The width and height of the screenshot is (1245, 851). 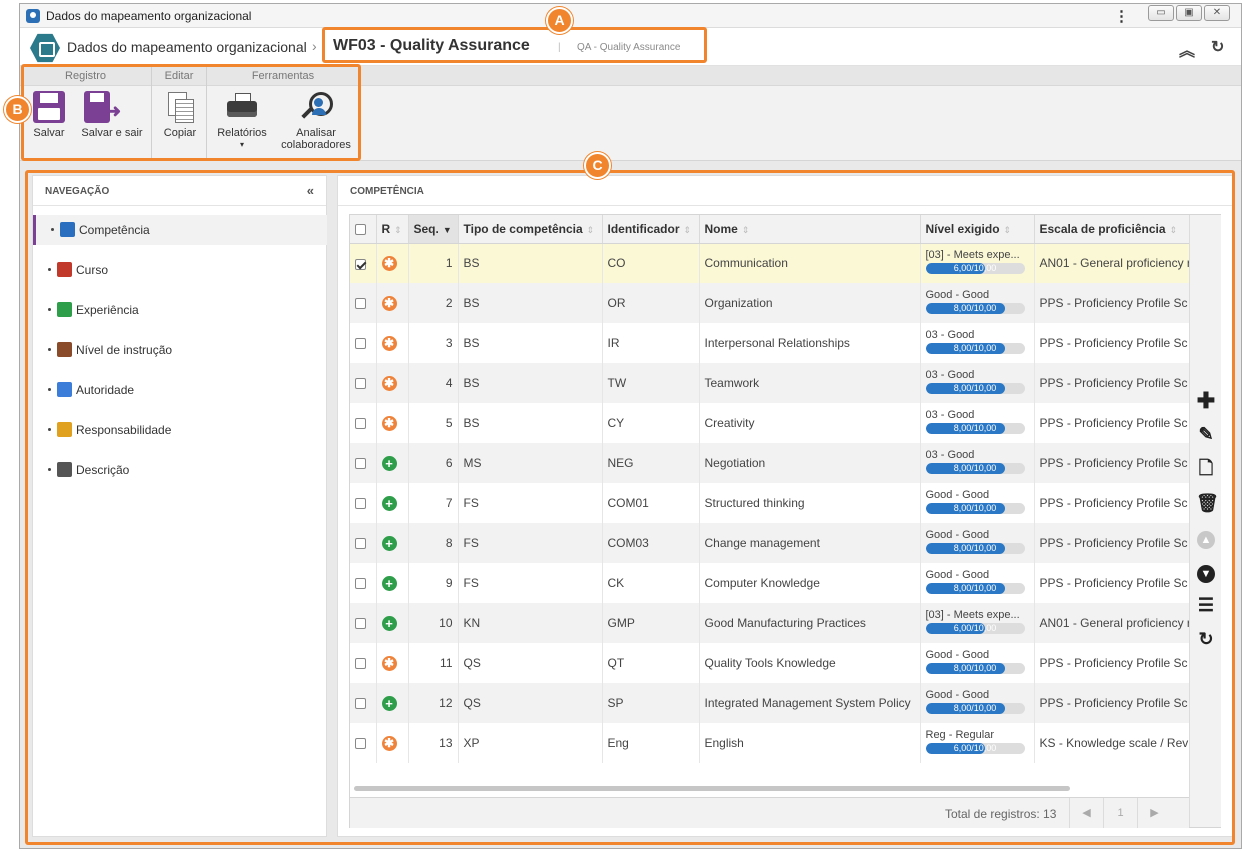 I want to click on level-label: Good - Good, so click(x=957, y=535).